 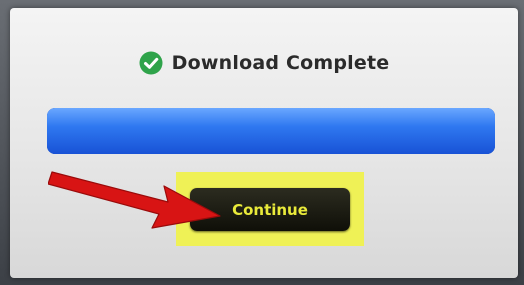 What do you see at coordinates (151, 63) in the screenshot?
I see `check-circle-icon` at bounding box center [151, 63].